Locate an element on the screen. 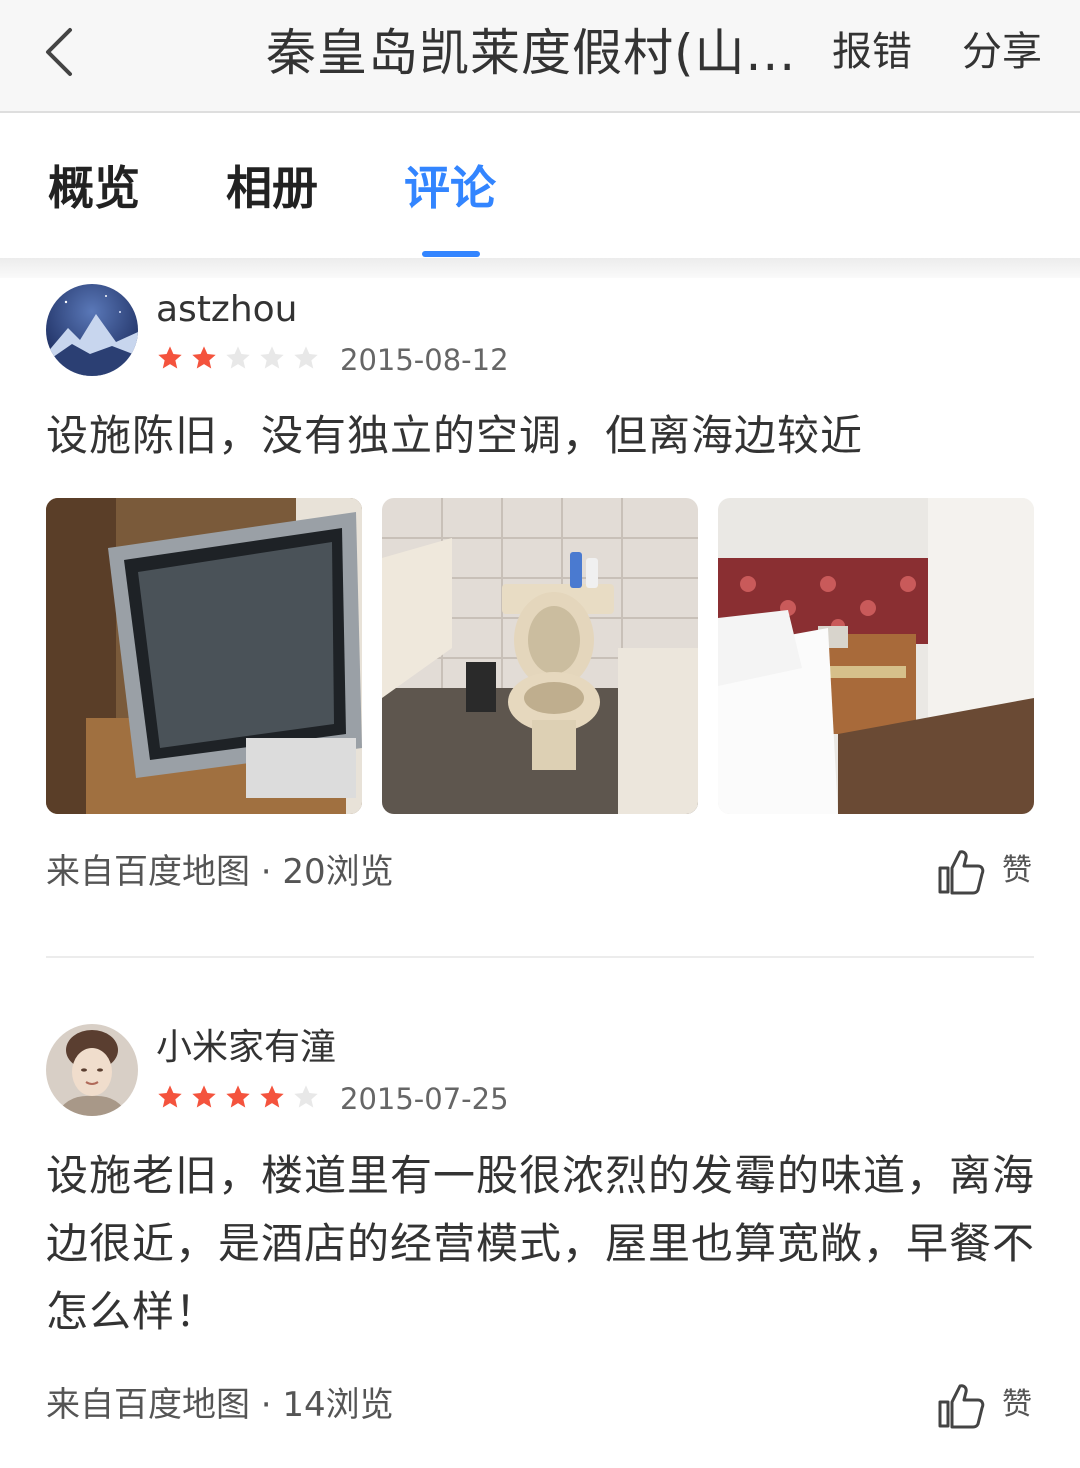 This screenshot has height=1468, width=1080. tab-album: 相册 is located at coordinates (272, 188).